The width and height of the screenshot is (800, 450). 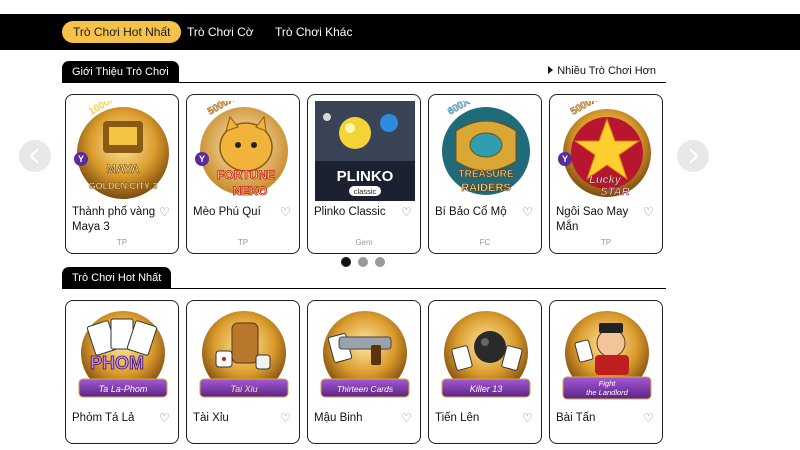 I want to click on game-name: Mèo Phú Quí, so click(x=227, y=212).